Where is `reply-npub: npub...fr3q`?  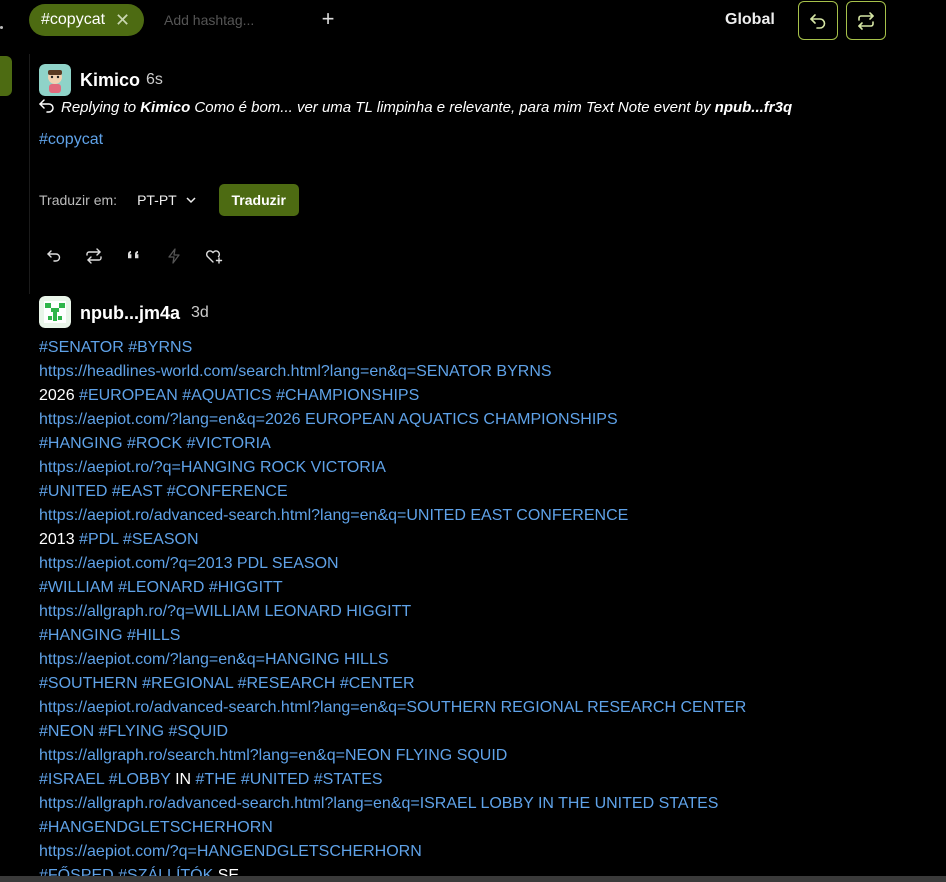
reply-npub: npub...fr3q is located at coordinates (754, 107).